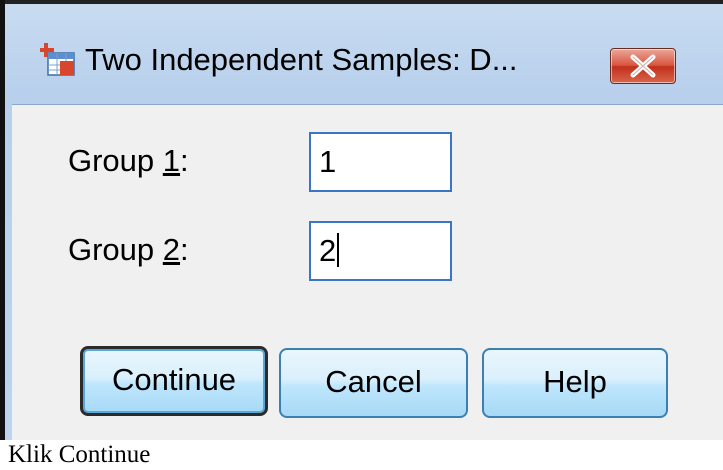  I want to click on group1-label: Group 1:, so click(128, 160).